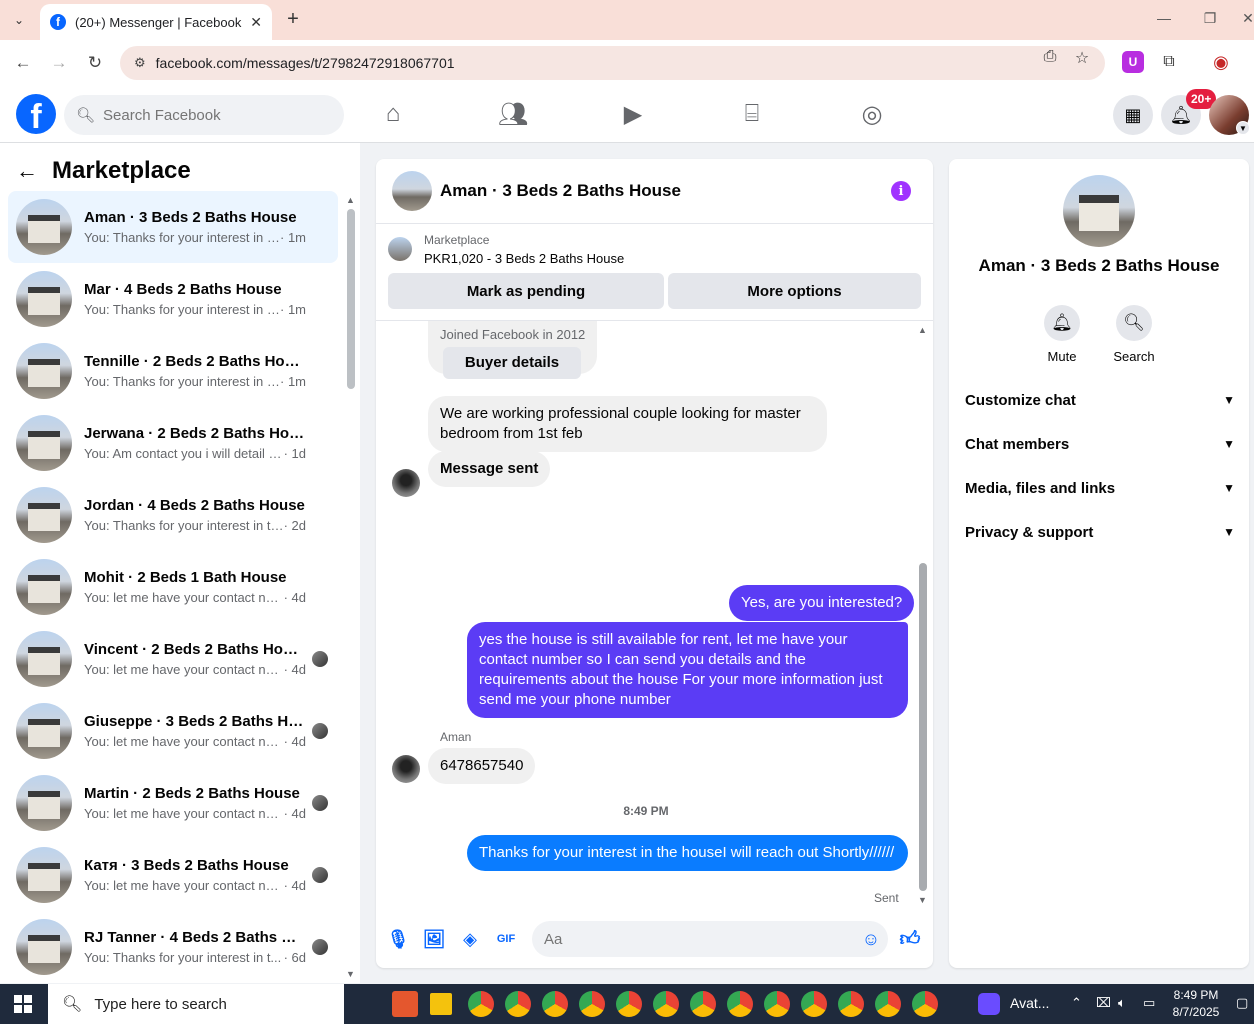 This screenshot has height=1024, width=1254. Describe the element at coordinates (44, 731) in the screenshot. I see `conversation-avatar` at that location.